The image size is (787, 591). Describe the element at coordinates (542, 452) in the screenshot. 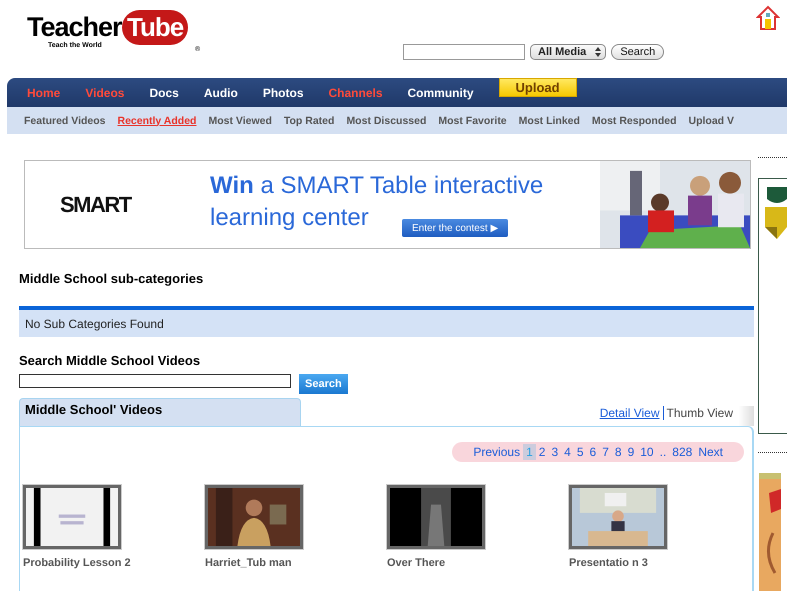

I see `page-link: 2` at that location.